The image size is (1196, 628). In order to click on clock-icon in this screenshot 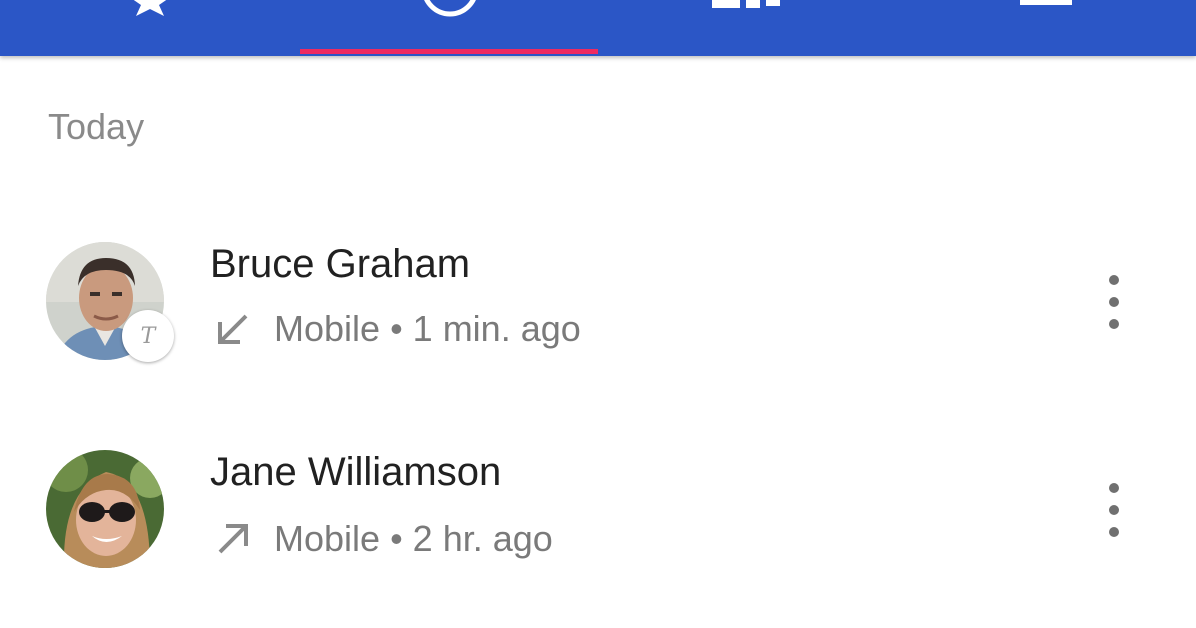, I will do `click(450, 8)`.